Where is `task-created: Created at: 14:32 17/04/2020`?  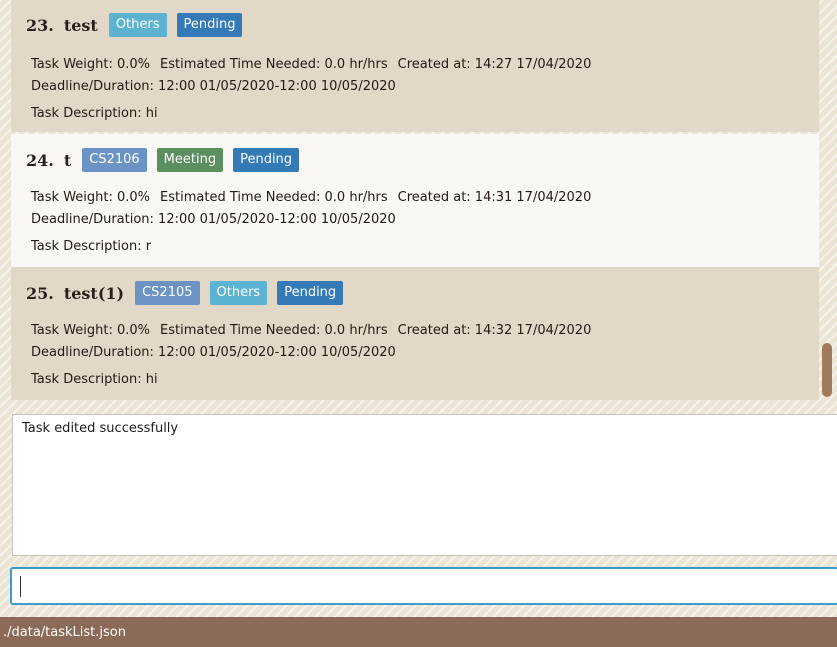 task-created: Created at: 14:32 17/04/2020 is located at coordinates (494, 330).